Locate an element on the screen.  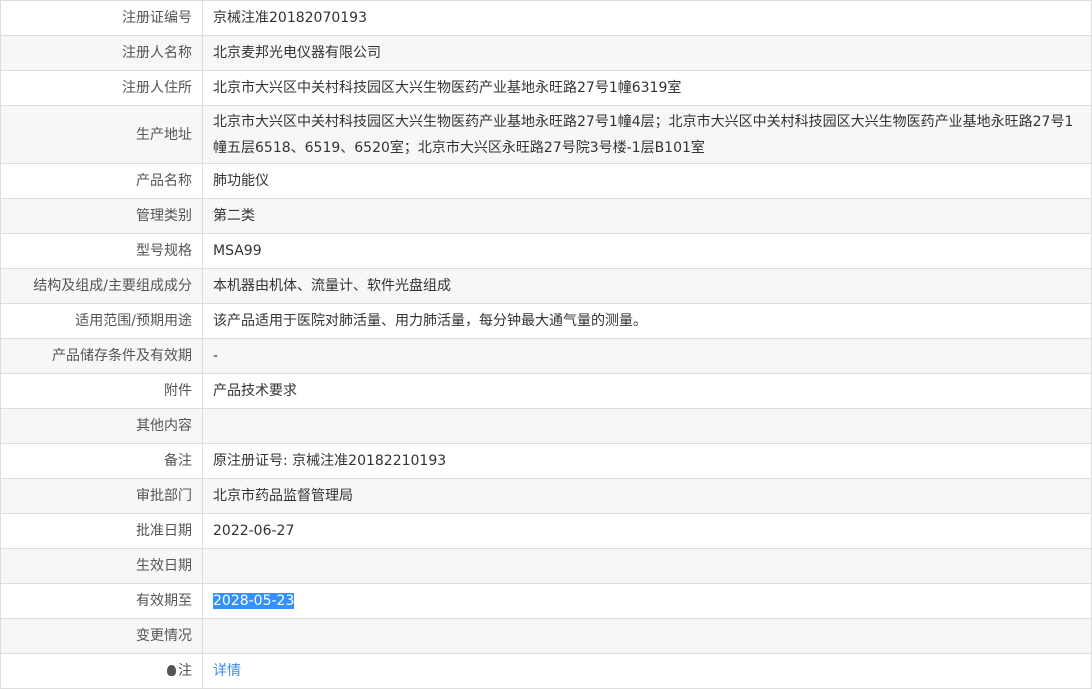
field-label: 有效期至 is located at coordinates (101, 601).